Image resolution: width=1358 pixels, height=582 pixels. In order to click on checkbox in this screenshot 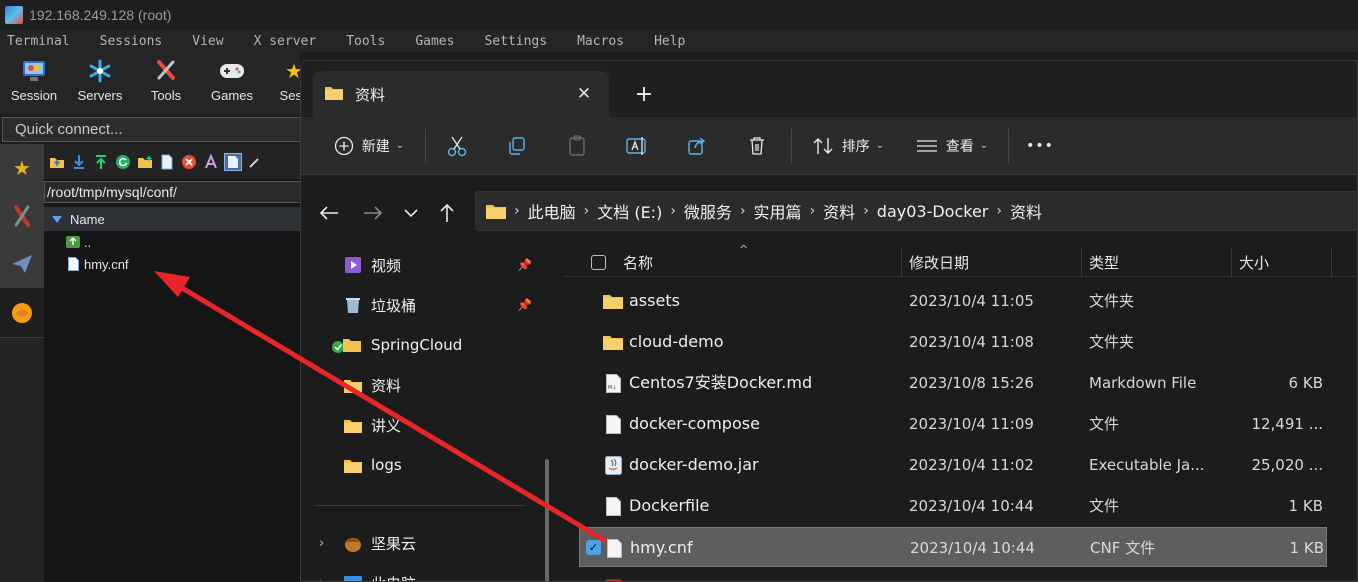, I will do `click(598, 262)`.